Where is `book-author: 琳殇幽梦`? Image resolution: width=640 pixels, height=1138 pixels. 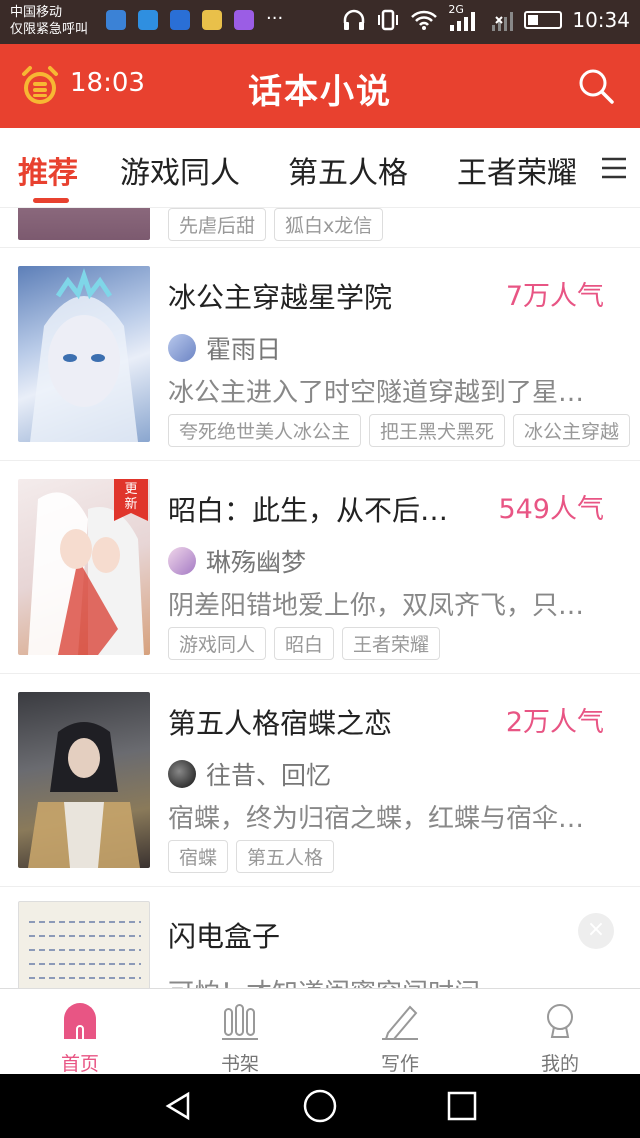
book-author: 琳殇幽梦 is located at coordinates (237, 561).